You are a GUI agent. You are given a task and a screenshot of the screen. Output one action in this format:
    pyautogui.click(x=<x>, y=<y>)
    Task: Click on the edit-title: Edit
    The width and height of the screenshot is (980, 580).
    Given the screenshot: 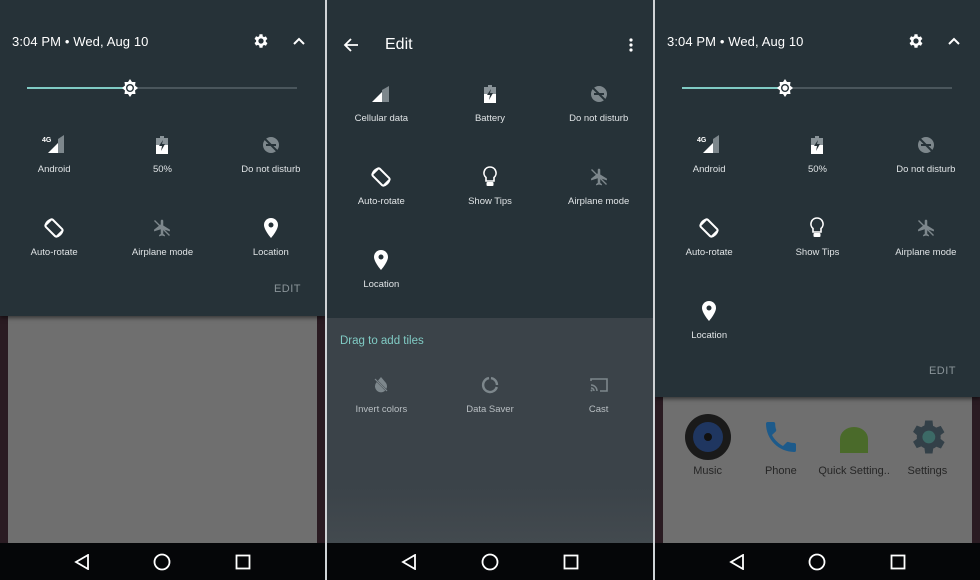 What is the action you would take?
    pyautogui.click(x=399, y=44)
    